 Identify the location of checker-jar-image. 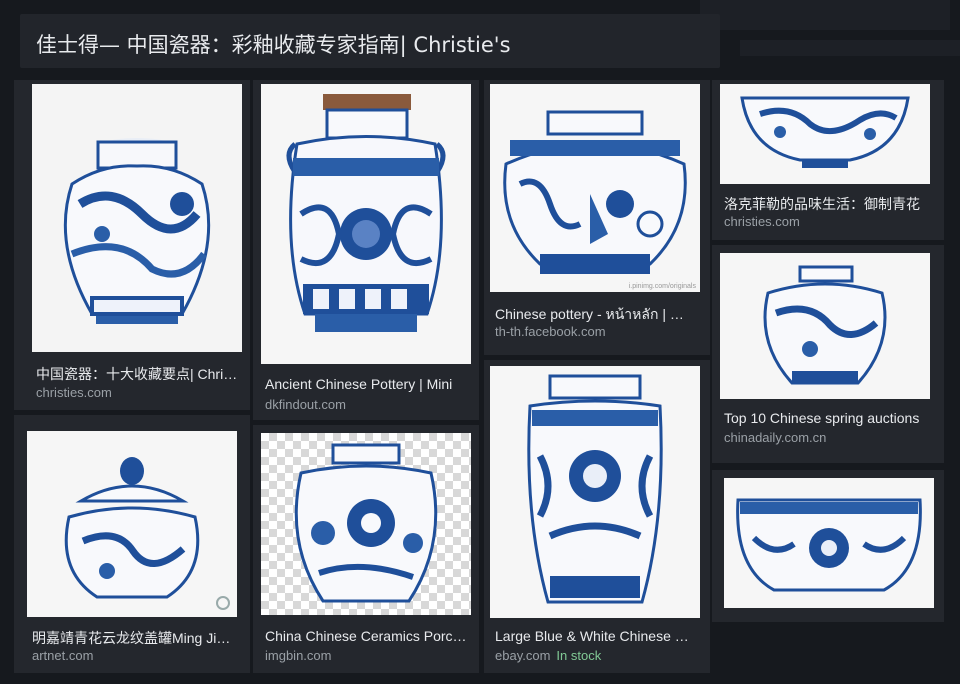
(366, 523).